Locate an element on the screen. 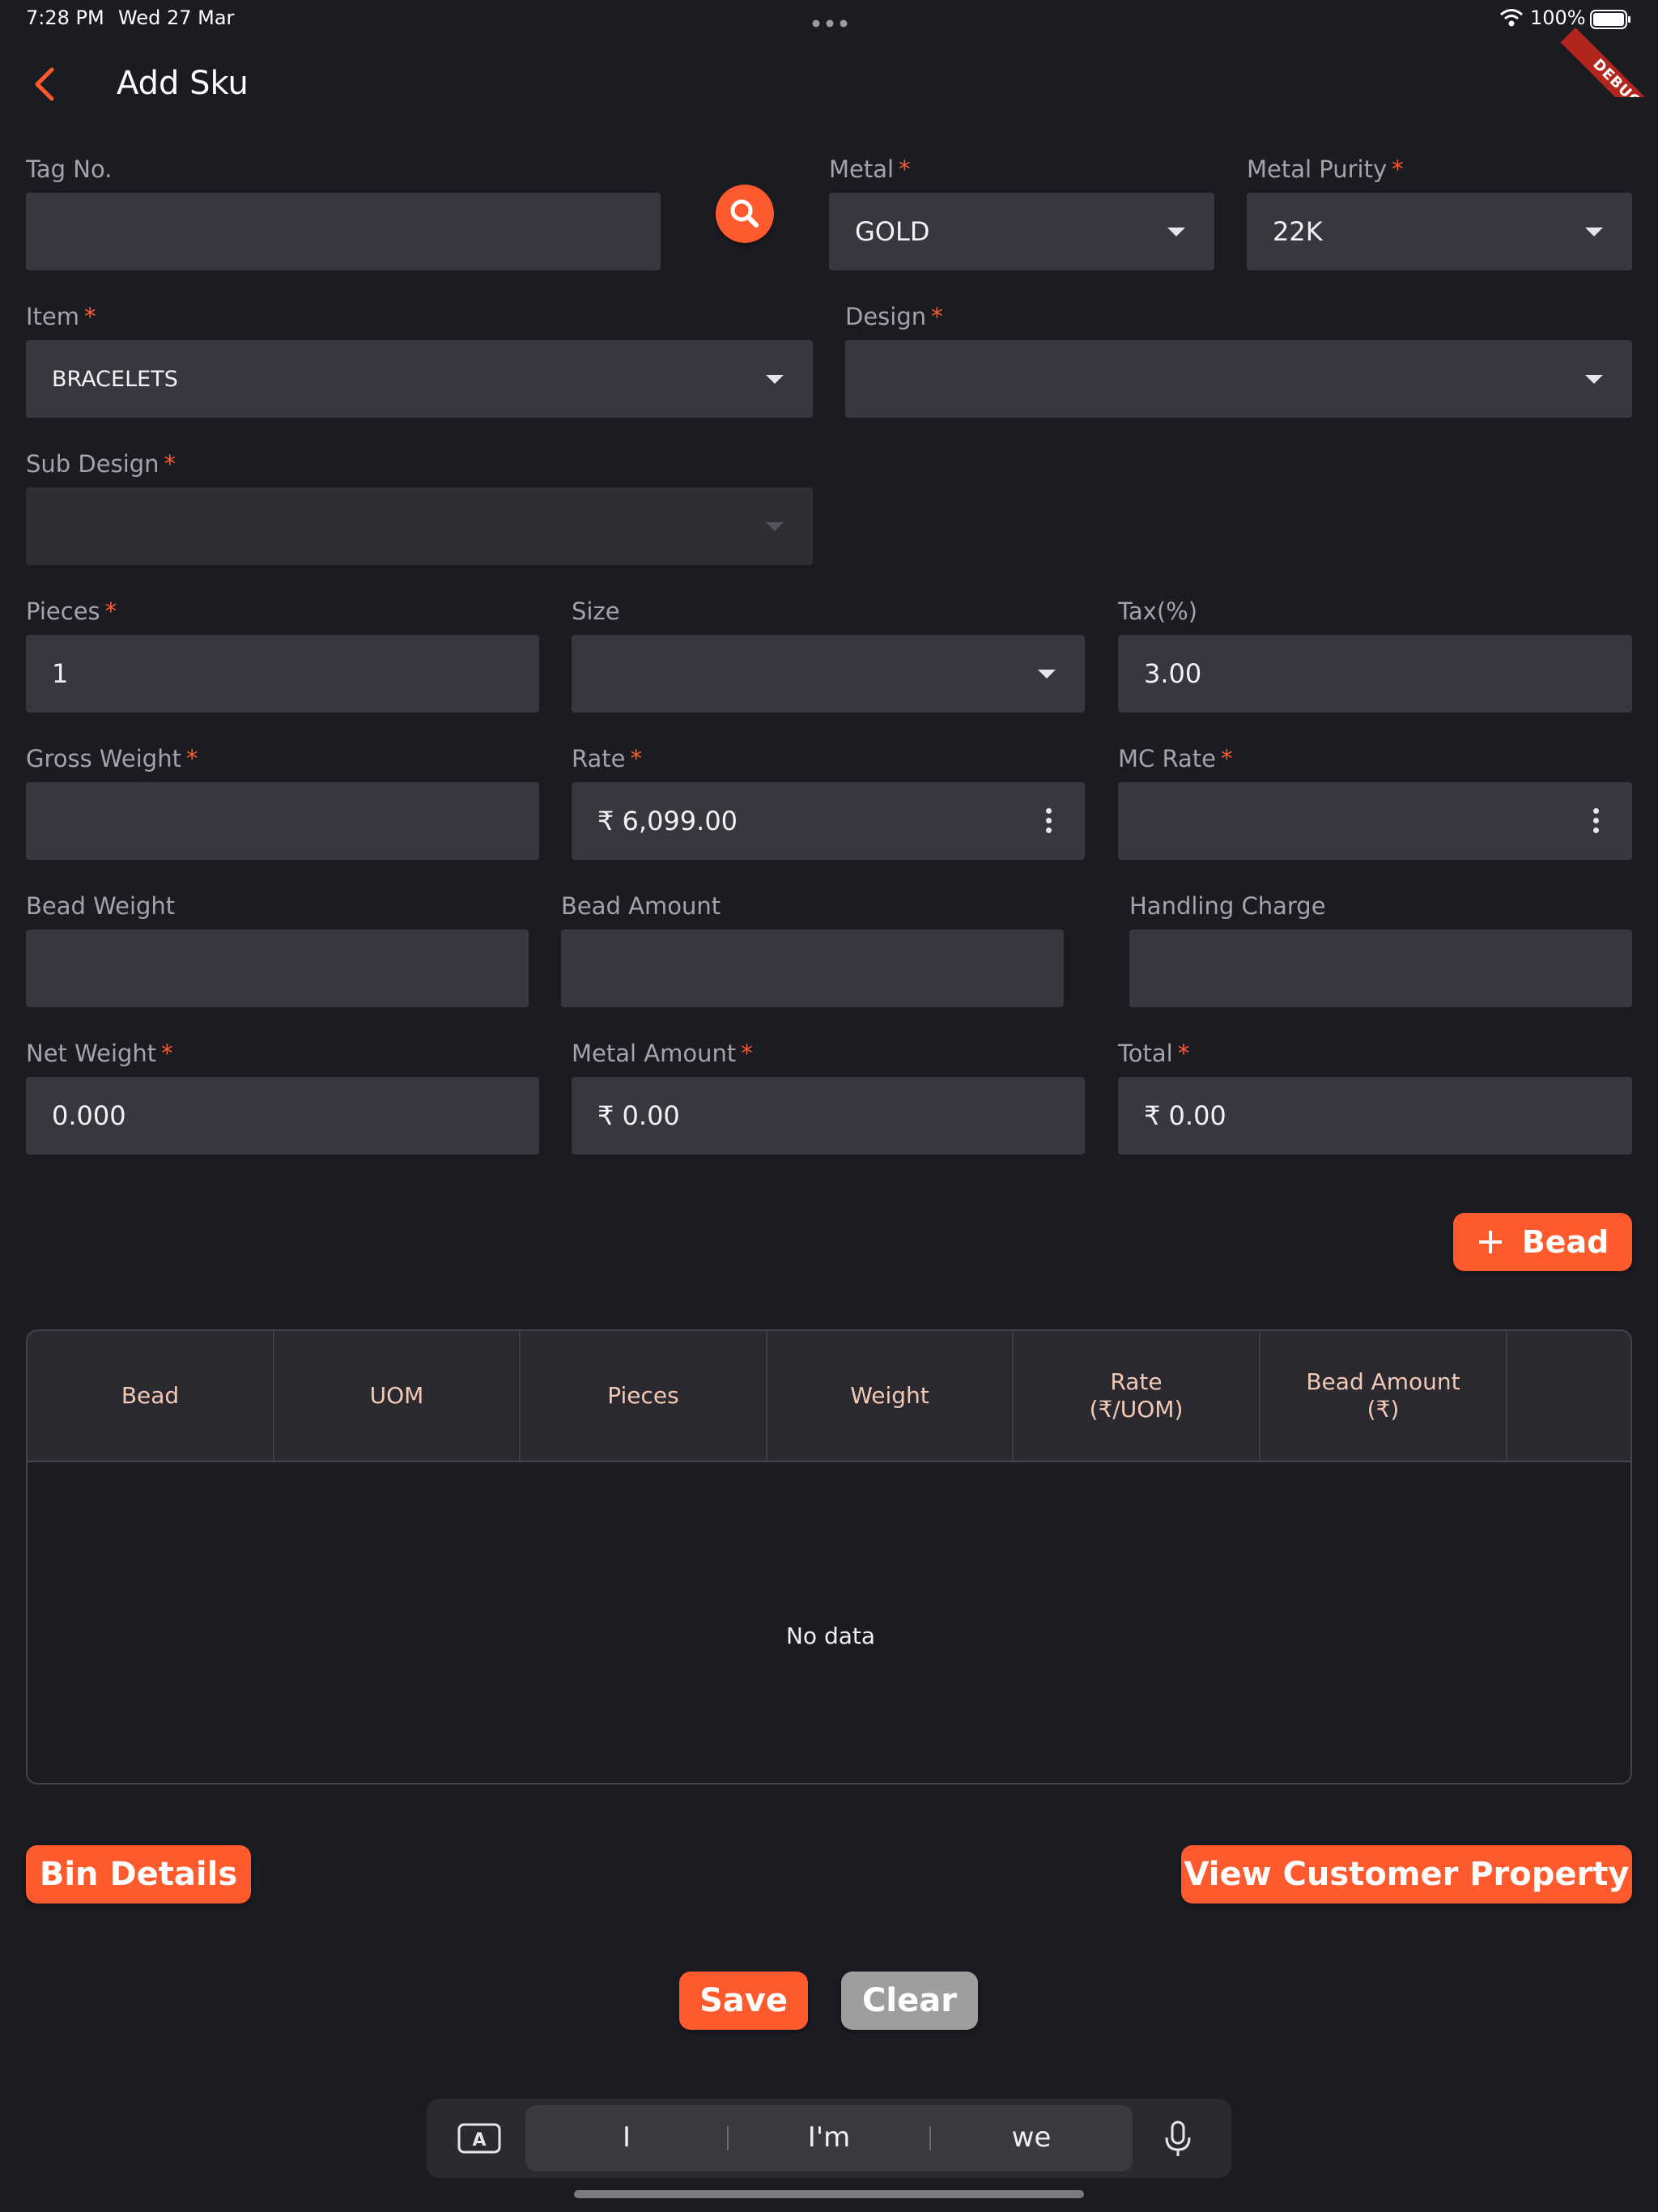 This screenshot has height=2212, width=1658. item-label: Item * is located at coordinates (61, 316).